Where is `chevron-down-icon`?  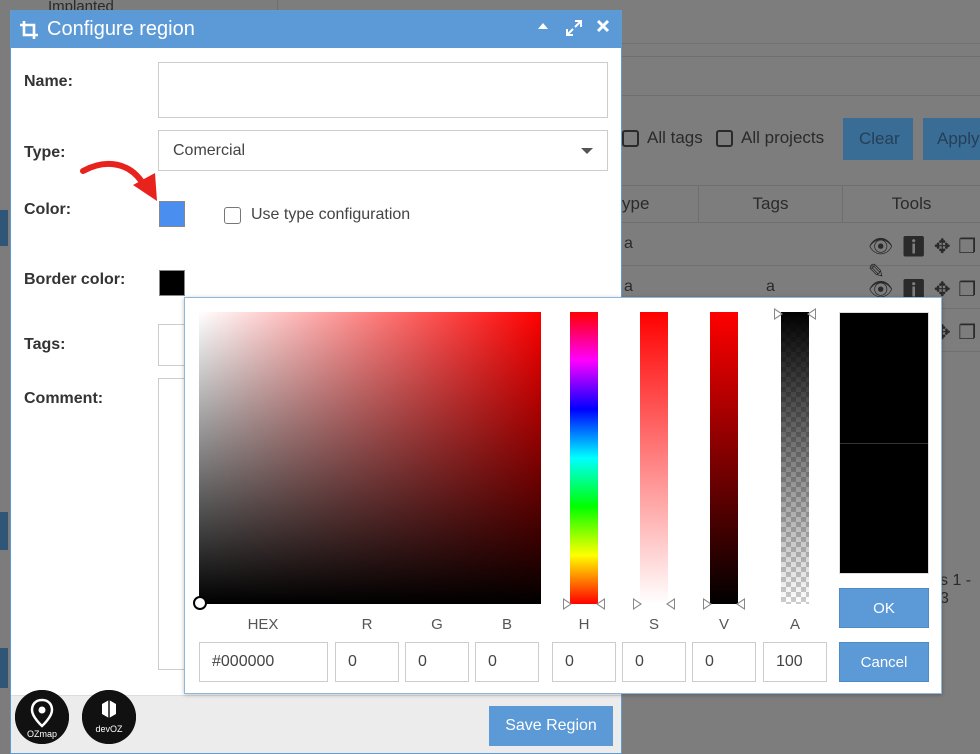
chevron-down-icon is located at coordinates (587, 151).